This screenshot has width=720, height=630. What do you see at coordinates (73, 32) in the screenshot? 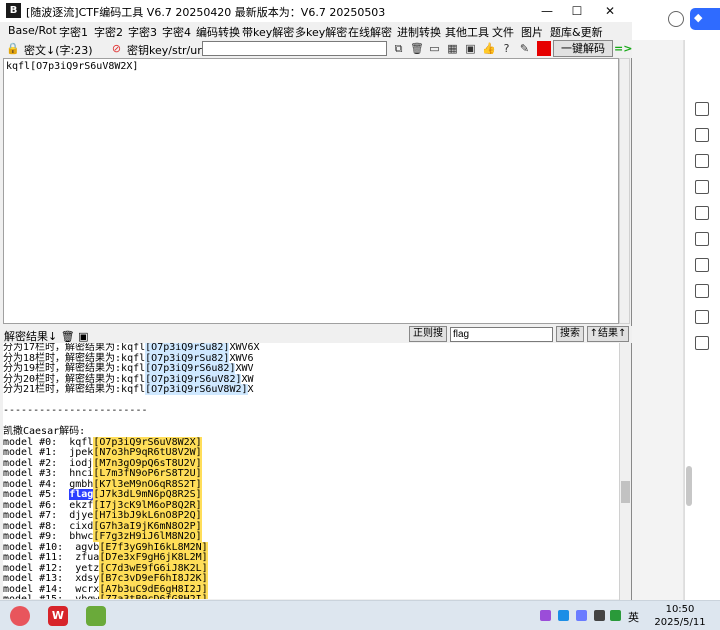
I see `menu-zimi1: 字密1` at bounding box center [73, 32].